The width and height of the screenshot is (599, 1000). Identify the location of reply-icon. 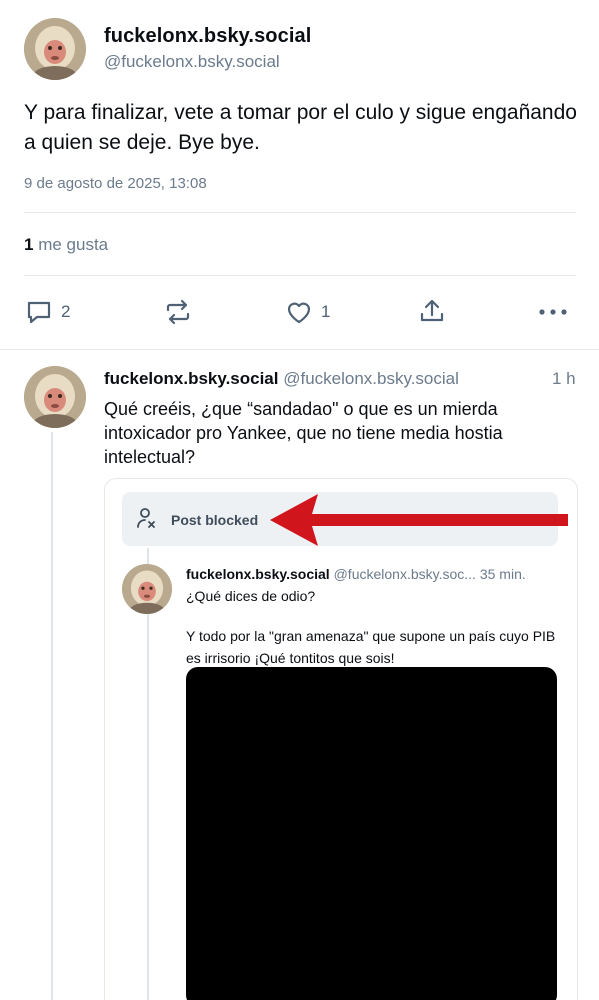
(39, 312).